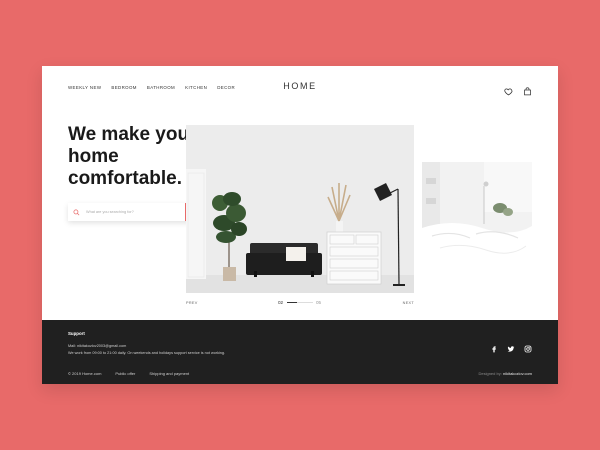 The image size is (600, 450). I want to click on search-icon, so click(76, 212).